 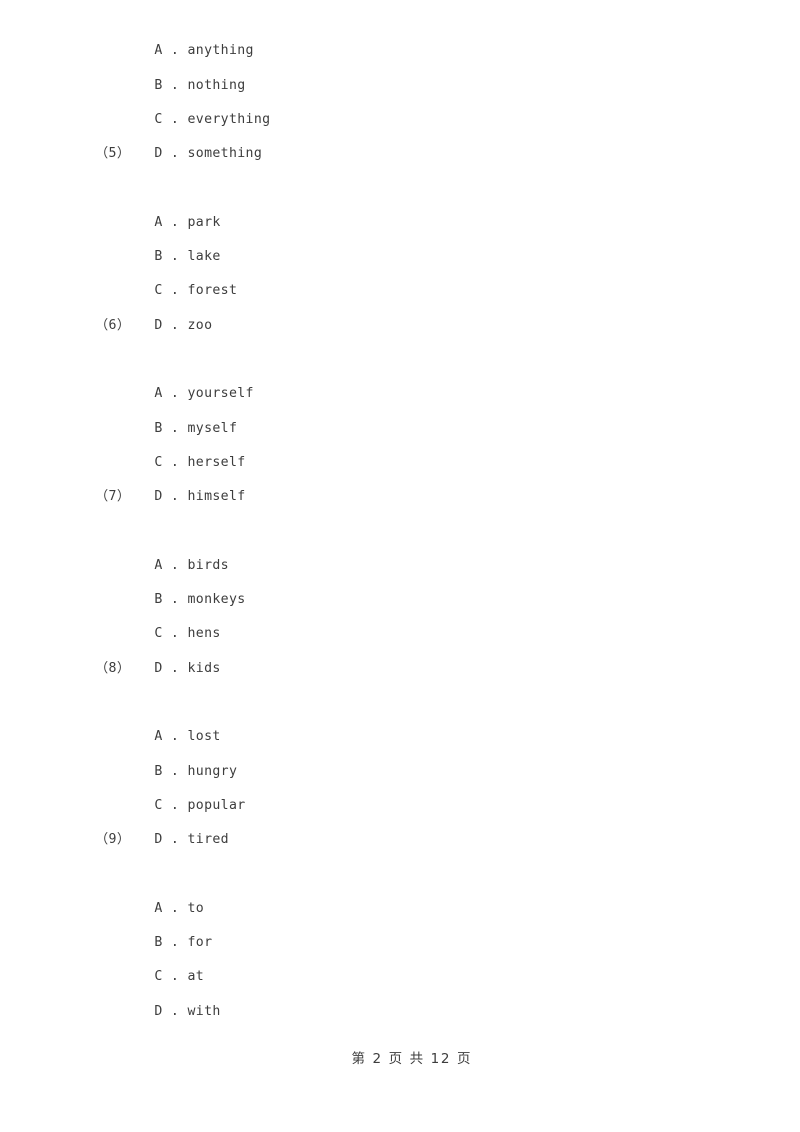 What do you see at coordinates (208, 565) in the screenshot?
I see `option-text: birds` at bounding box center [208, 565].